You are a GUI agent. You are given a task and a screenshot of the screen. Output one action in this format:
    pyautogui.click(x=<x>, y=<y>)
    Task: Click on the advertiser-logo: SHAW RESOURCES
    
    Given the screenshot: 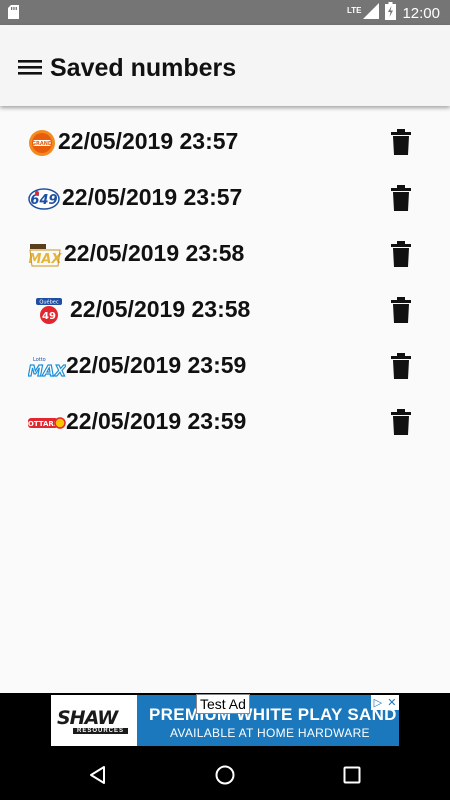 What is the action you would take?
    pyautogui.click(x=94, y=720)
    